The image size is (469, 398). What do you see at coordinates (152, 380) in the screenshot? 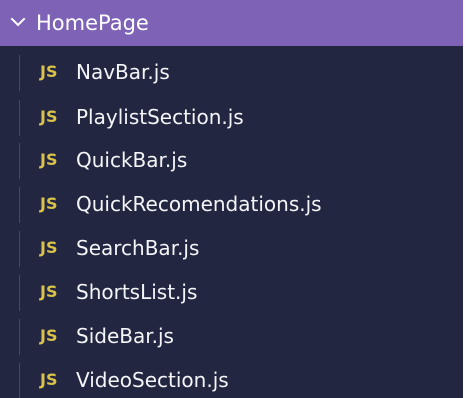
I see `file-name: VideoSection.js` at bounding box center [152, 380].